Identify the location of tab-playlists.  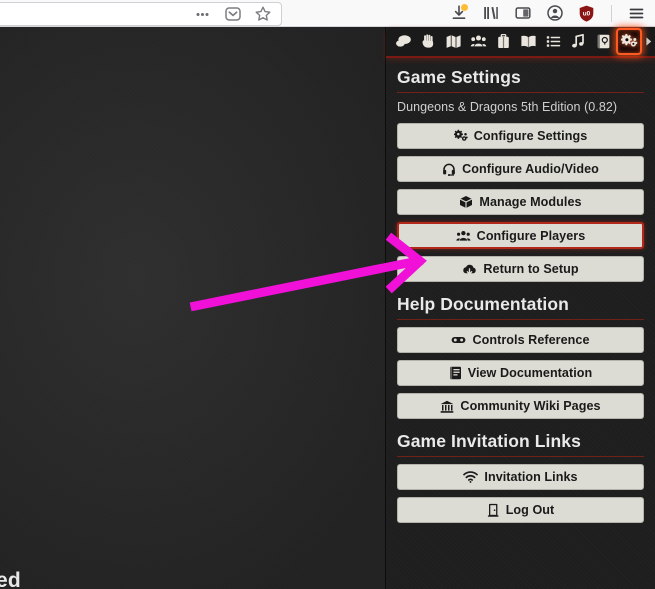
(578, 41).